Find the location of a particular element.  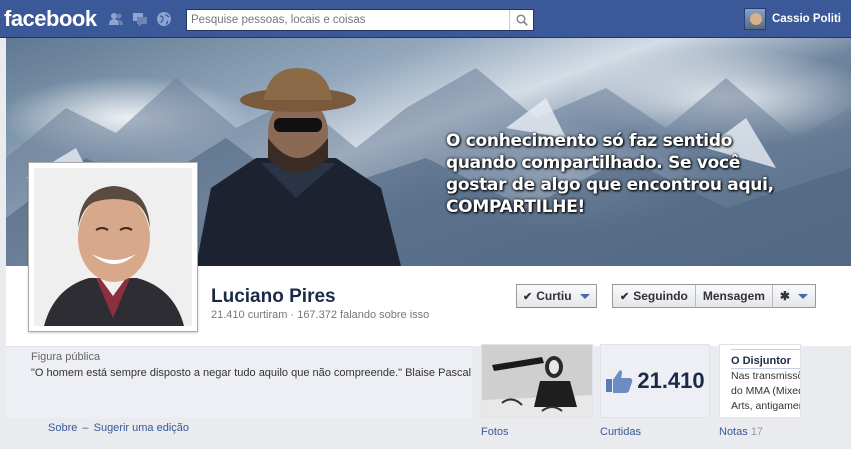

search-bar is located at coordinates (360, 20).